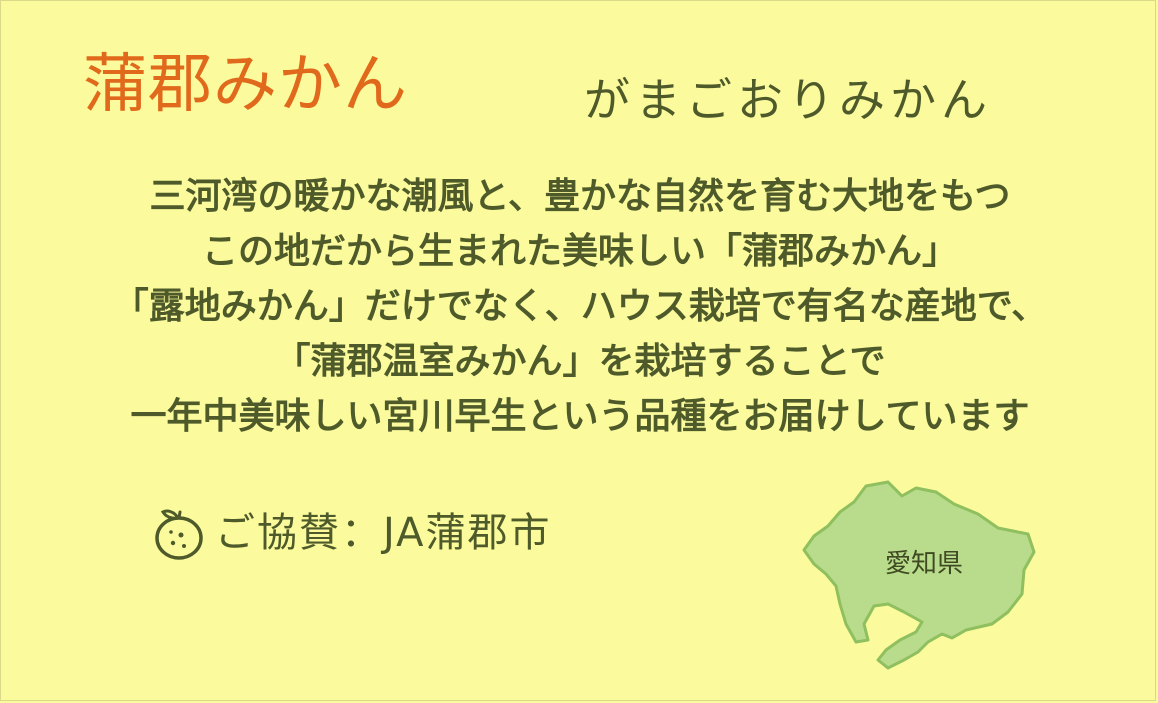 This screenshot has width=1158, height=703. I want to click on description-line: 「蒲郡温室みかん」を栽培することで, so click(580, 361).